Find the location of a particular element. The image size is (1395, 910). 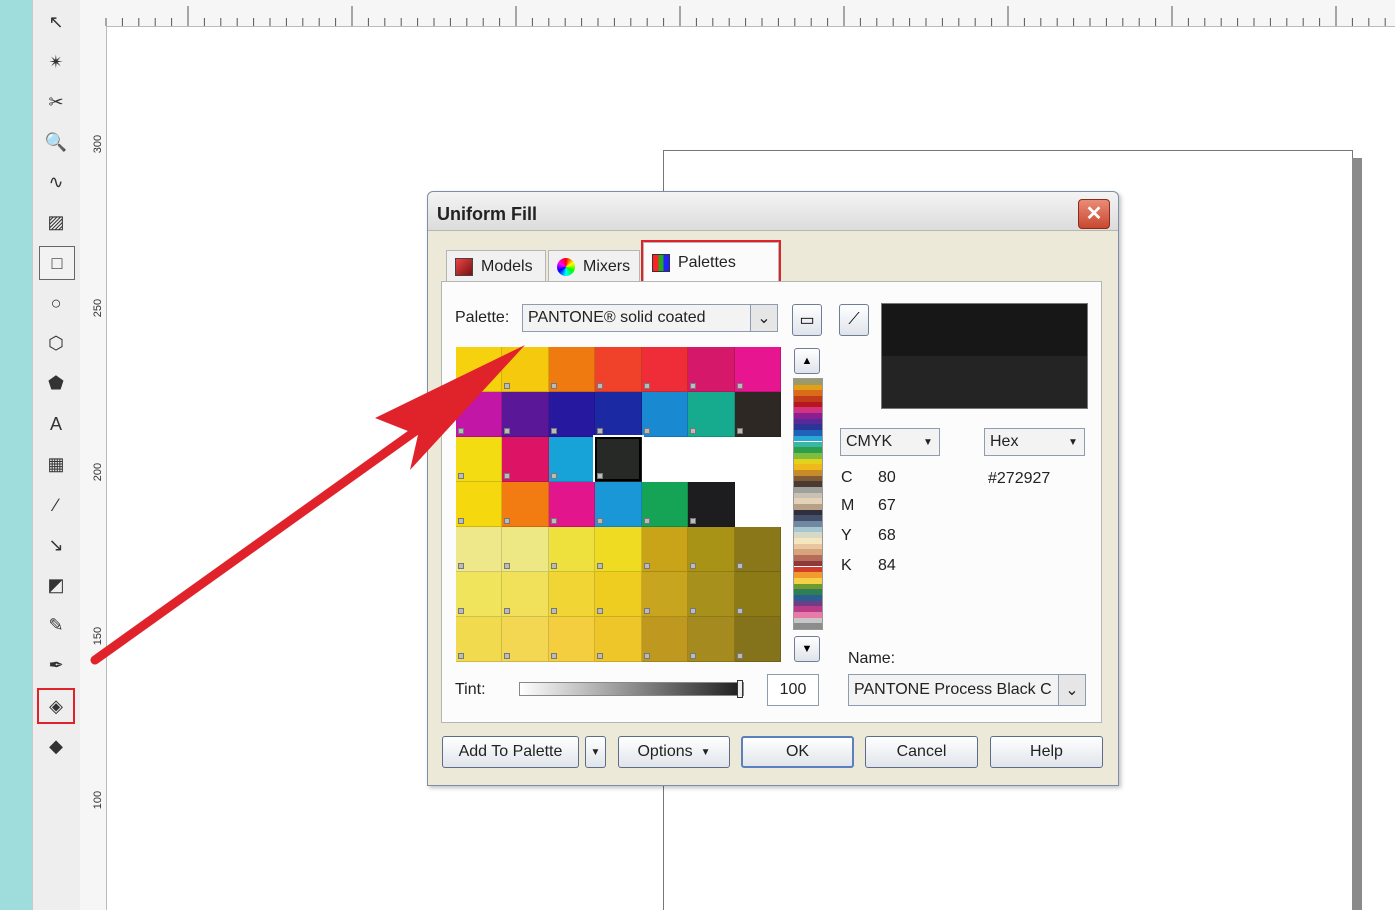

interactive-fill-tool-button: ◆ is located at coordinates (56, 746).